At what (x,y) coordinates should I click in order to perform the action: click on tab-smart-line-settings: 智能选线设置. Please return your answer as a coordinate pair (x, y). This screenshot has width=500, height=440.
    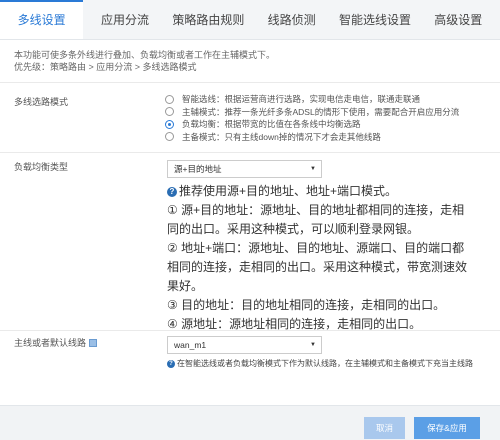
    Looking at the image, I should click on (374, 19).